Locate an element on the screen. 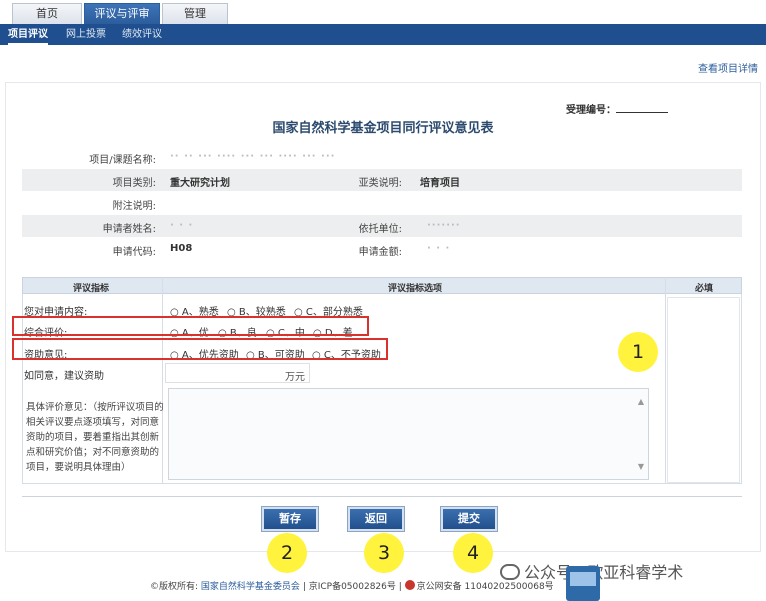 Image resolution: width=766 pixels, height=601 pixels. form-title: 国家自然科学基金项目同行评议意见表 is located at coordinates (383, 128).